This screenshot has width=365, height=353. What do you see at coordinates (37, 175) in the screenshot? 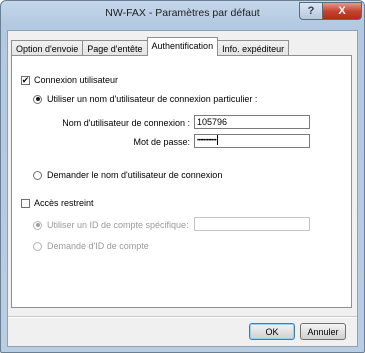
I see `ask-username-radio` at bounding box center [37, 175].